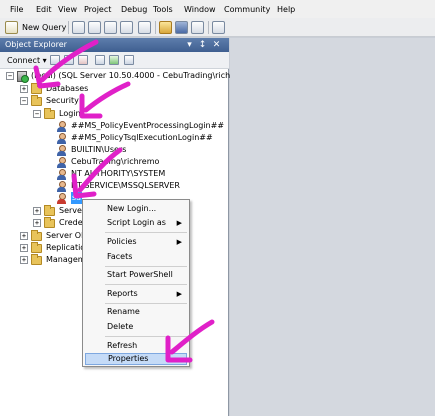 The height and width of the screenshot is (416, 435). I want to click on menu-help: Help, so click(286, 10).